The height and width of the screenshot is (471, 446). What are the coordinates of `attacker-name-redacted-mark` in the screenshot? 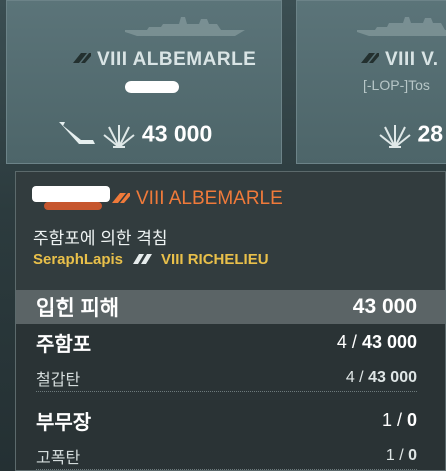 It's located at (73, 206).